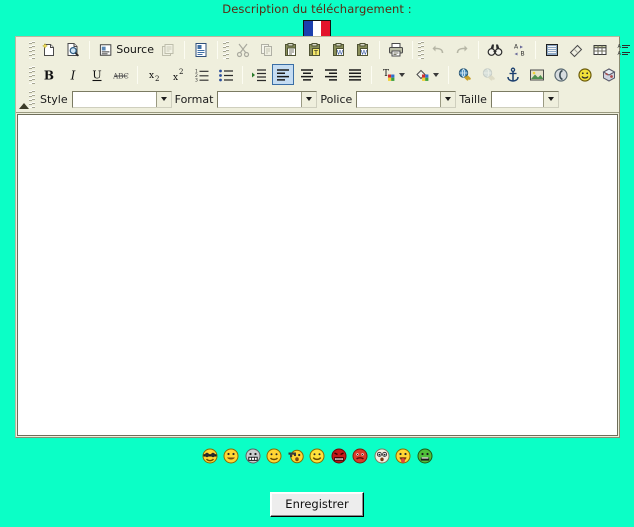  Describe the element at coordinates (537, 74) in the screenshot. I see `image-button` at that location.